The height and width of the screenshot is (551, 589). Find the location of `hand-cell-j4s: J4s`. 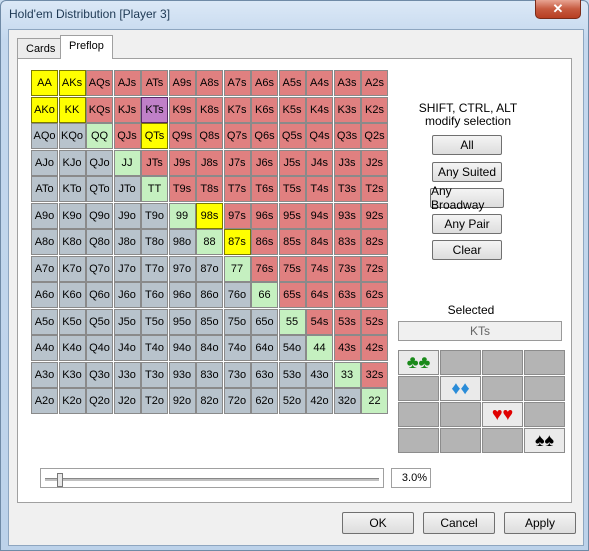

hand-cell-j4s: J4s is located at coordinates (319, 162).